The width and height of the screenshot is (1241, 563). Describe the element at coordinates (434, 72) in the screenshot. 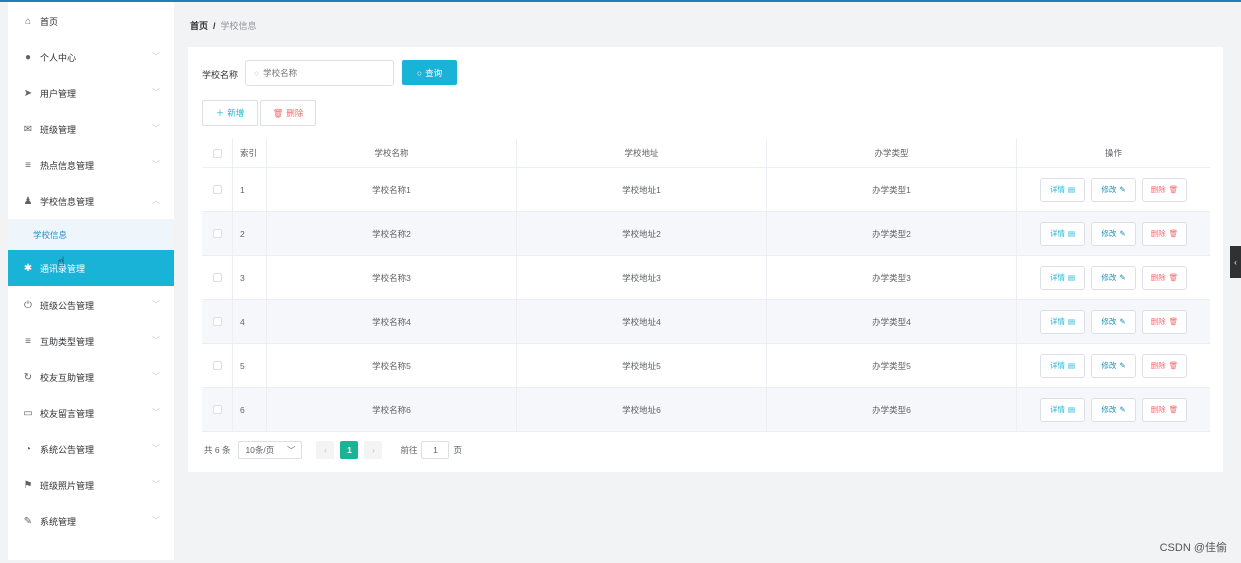

I see `query-button-label: 查询` at that location.